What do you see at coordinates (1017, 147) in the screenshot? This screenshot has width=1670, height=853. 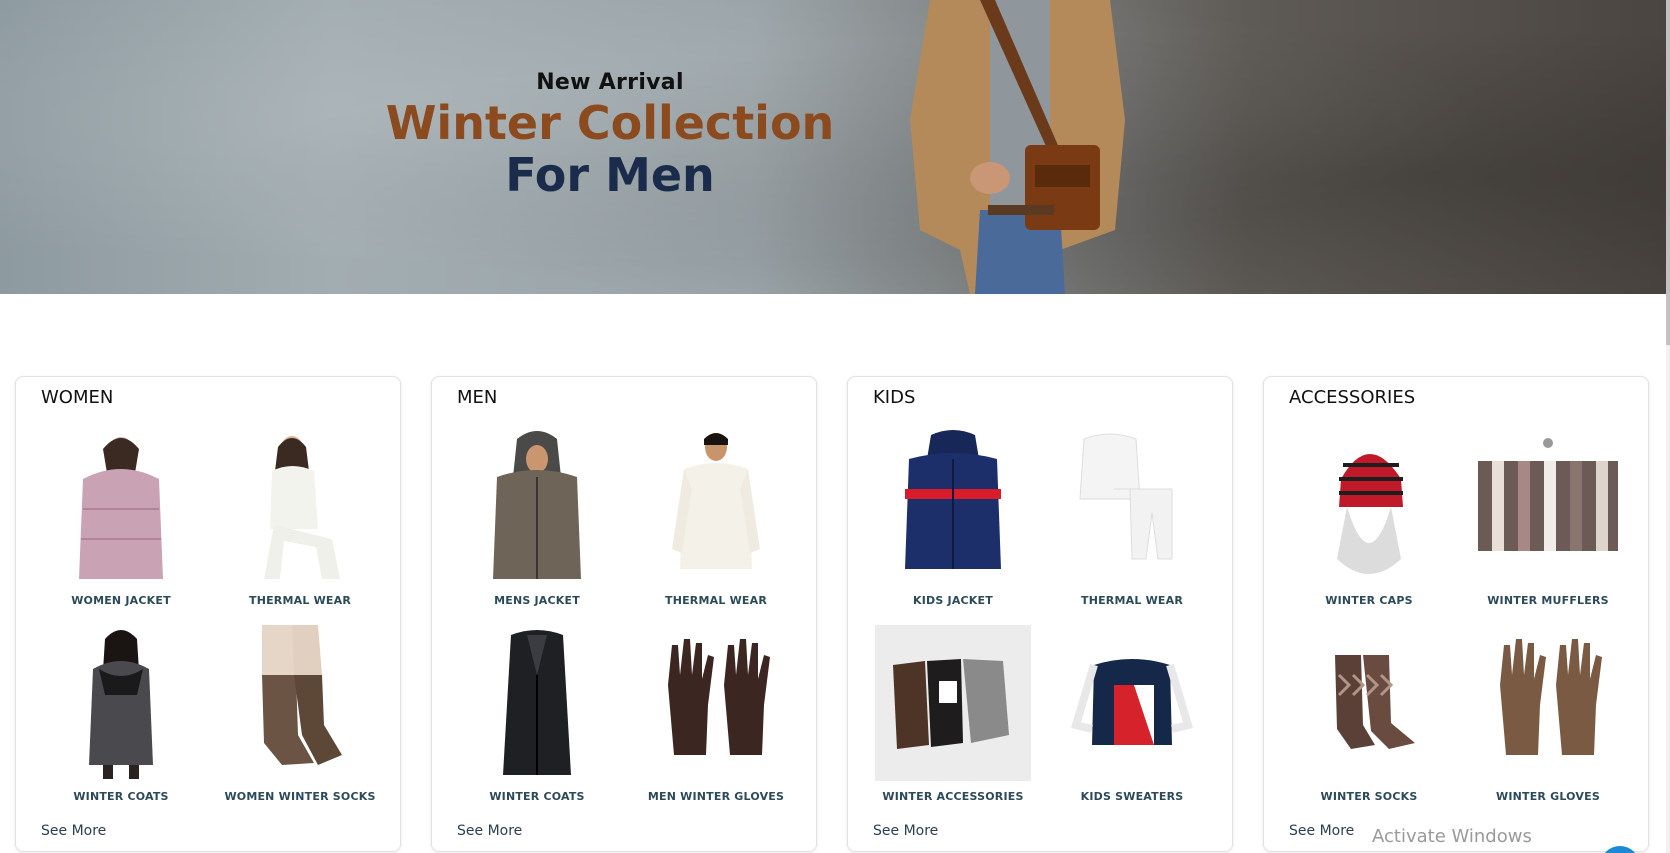 I see `model-image` at bounding box center [1017, 147].